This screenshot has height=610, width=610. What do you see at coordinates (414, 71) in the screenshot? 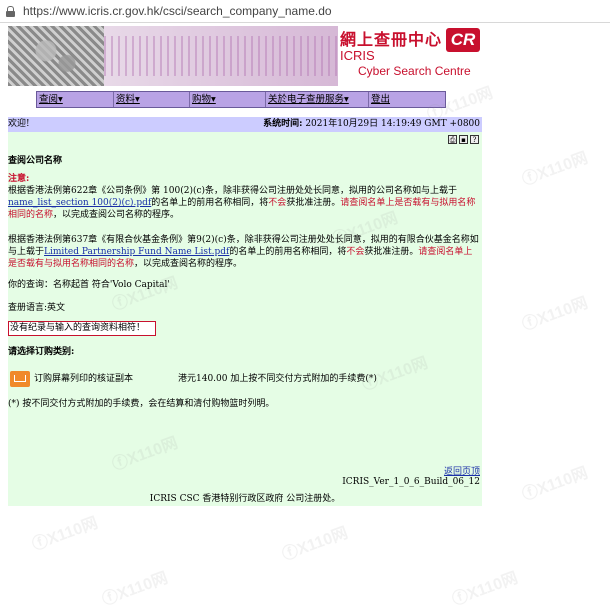
I see `banner-subtitle: Cyber Search Centre` at bounding box center [414, 71].